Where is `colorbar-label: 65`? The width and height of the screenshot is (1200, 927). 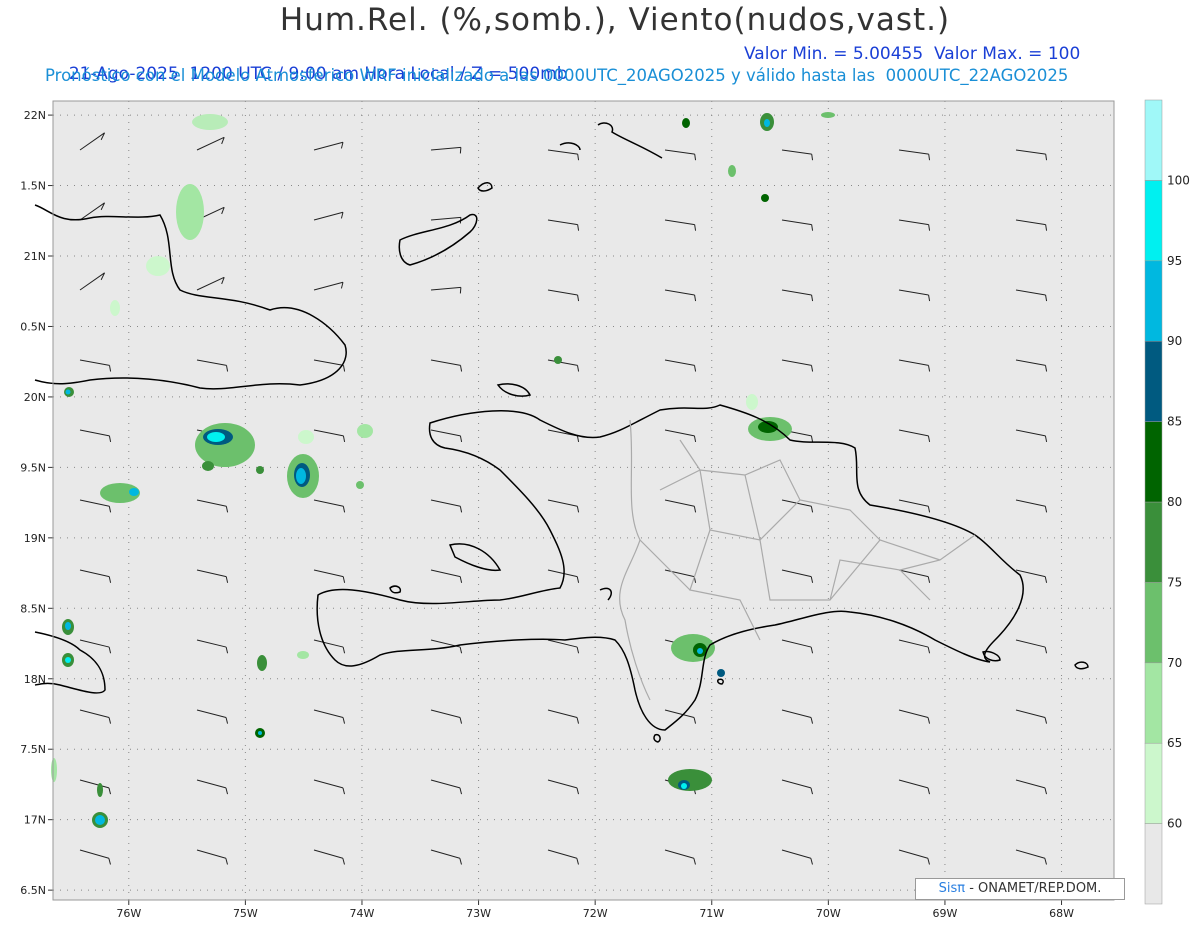 colorbar-label: 65 is located at coordinates (1174, 743).